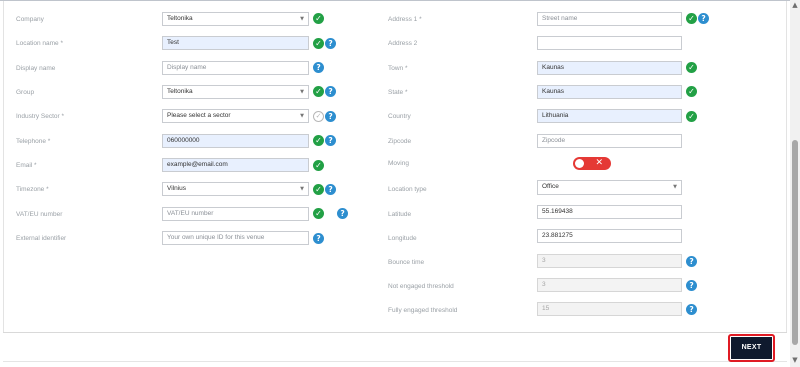 The image size is (800, 367). I want to click on telephone-label: Telephone *, so click(33, 141).